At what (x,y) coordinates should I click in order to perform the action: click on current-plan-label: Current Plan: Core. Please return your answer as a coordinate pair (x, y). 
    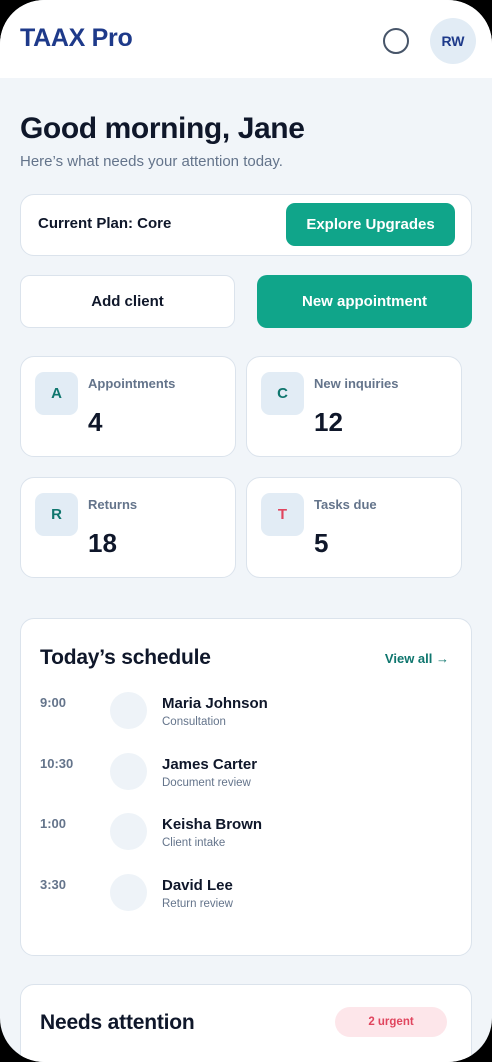
    Looking at the image, I should click on (105, 223).